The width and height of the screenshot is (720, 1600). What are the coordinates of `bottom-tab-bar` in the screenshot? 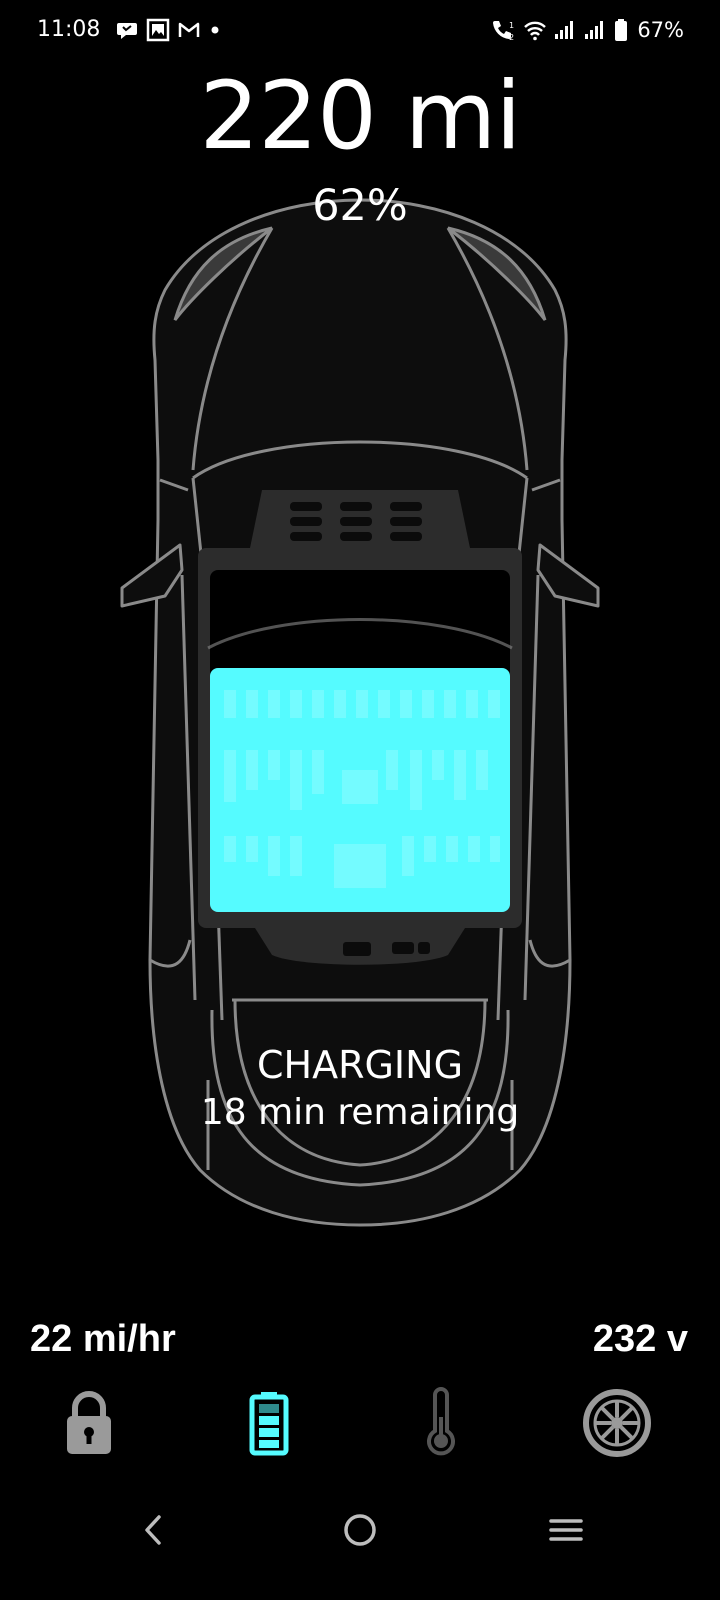 It's located at (360, 1423).